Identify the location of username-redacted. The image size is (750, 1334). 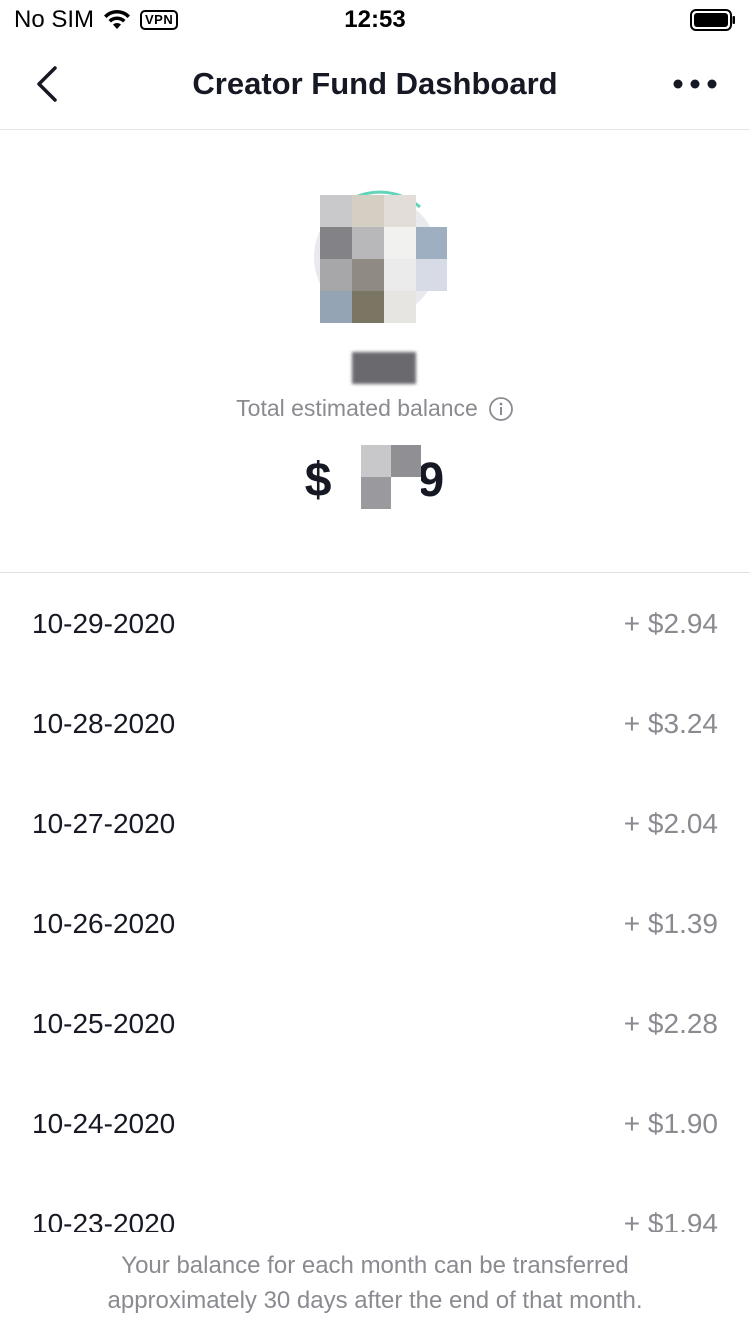
(384, 368).